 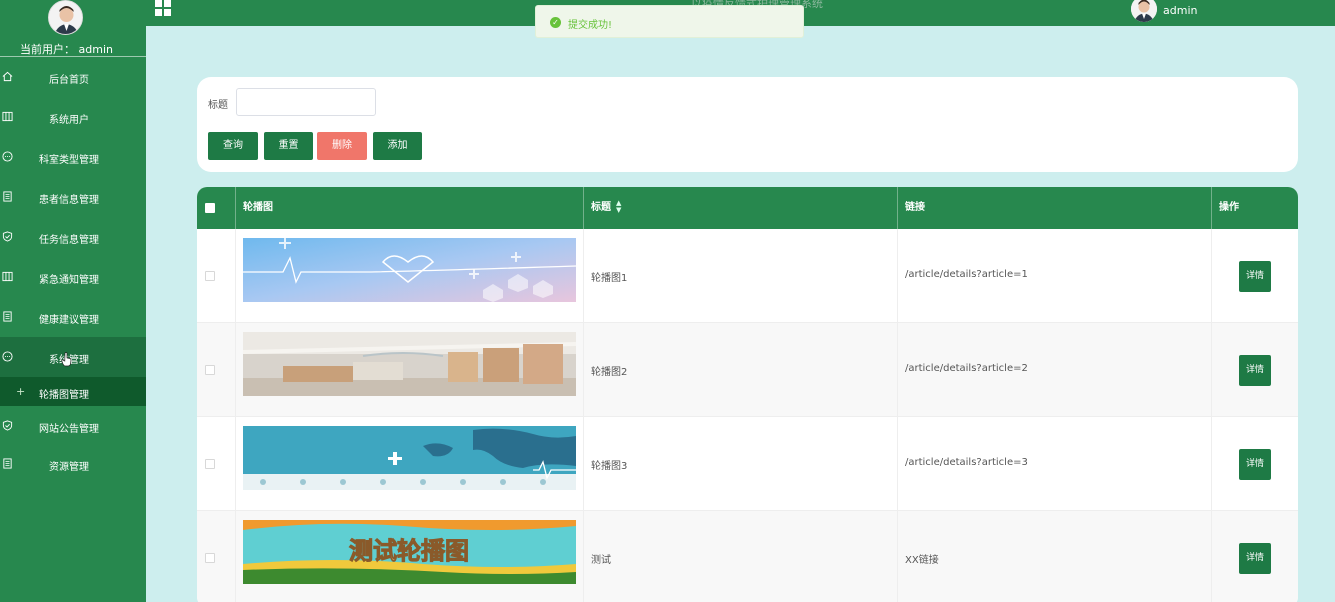 I want to click on sidebar-item-patient-info: 患者信息管理, so click(x=73, y=197).